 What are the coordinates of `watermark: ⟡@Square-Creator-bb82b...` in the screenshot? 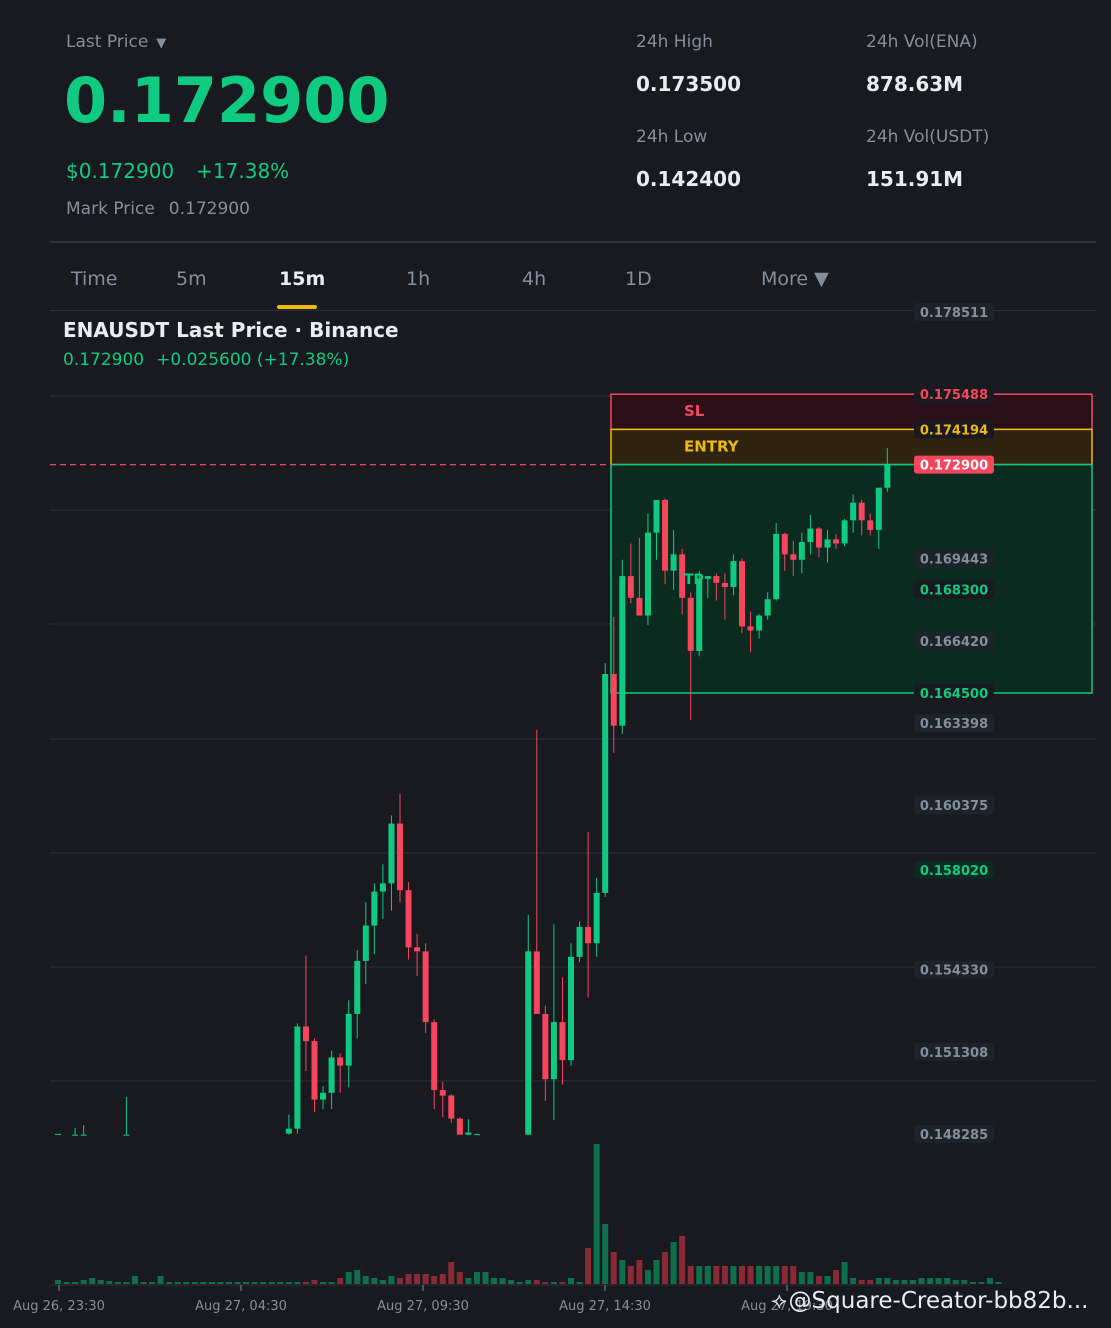 It's located at (930, 1301).